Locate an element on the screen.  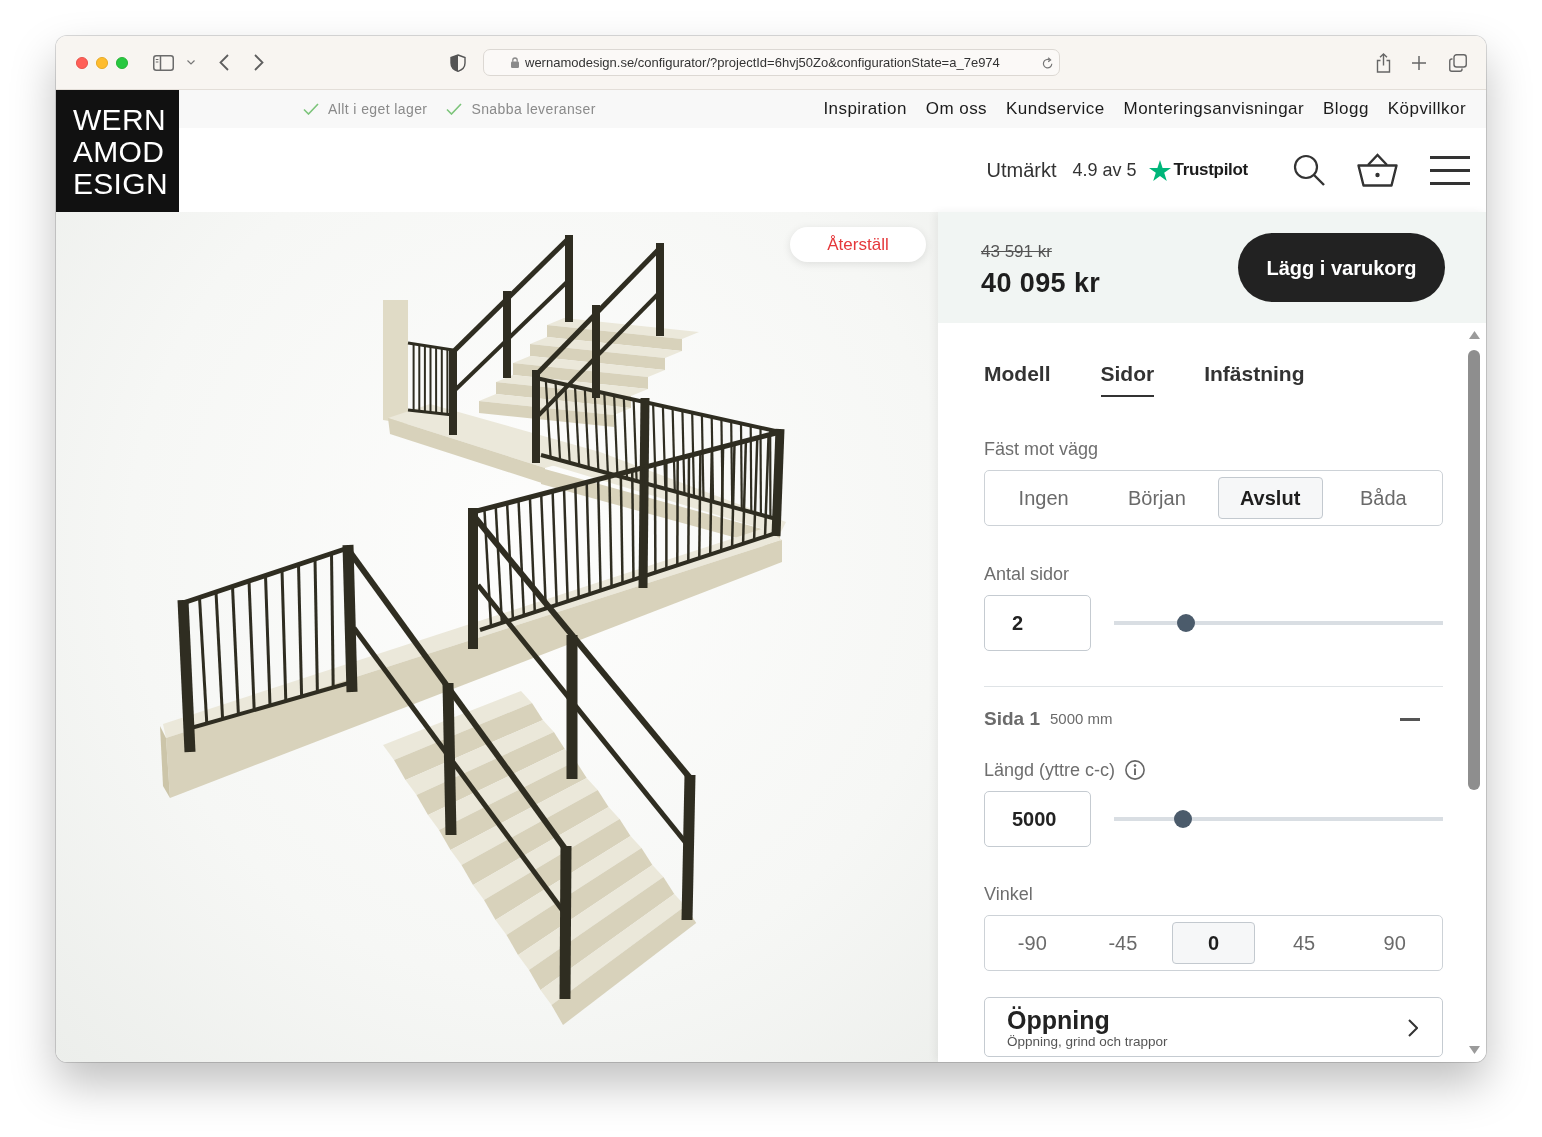
tab: Sidor is located at coordinates (1127, 379).